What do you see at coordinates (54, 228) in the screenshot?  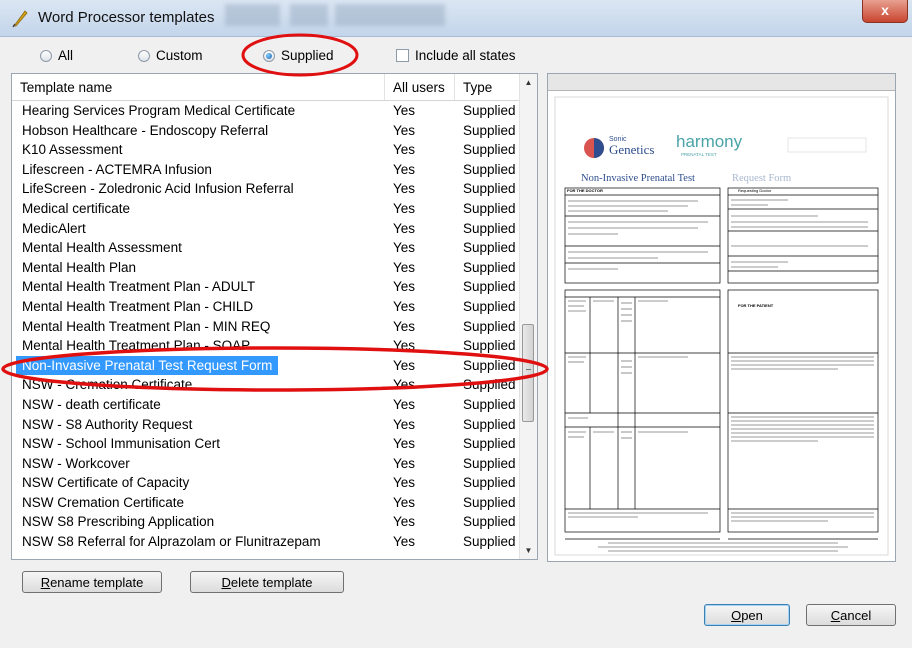 I see `template-name-cell: MedicAlert` at bounding box center [54, 228].